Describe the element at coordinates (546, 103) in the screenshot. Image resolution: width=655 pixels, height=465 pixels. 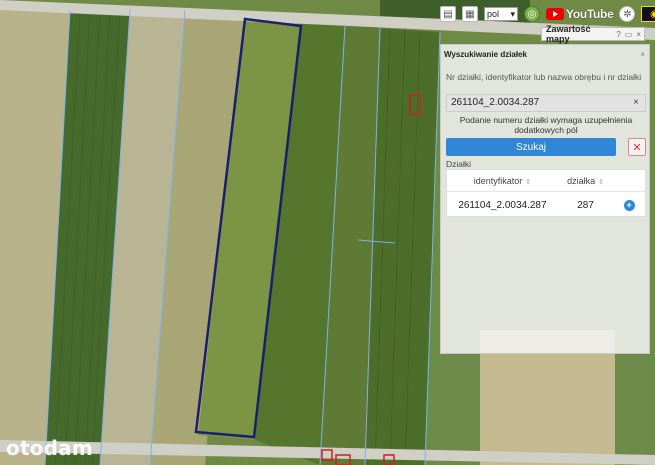
I see `parcel-search-input: 261104_2.0034.287 ×` at that location.